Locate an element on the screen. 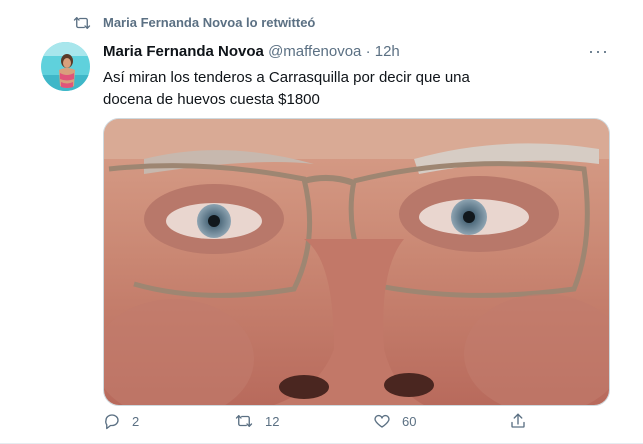  like-button: 60 is located at coordinates (394, 421).